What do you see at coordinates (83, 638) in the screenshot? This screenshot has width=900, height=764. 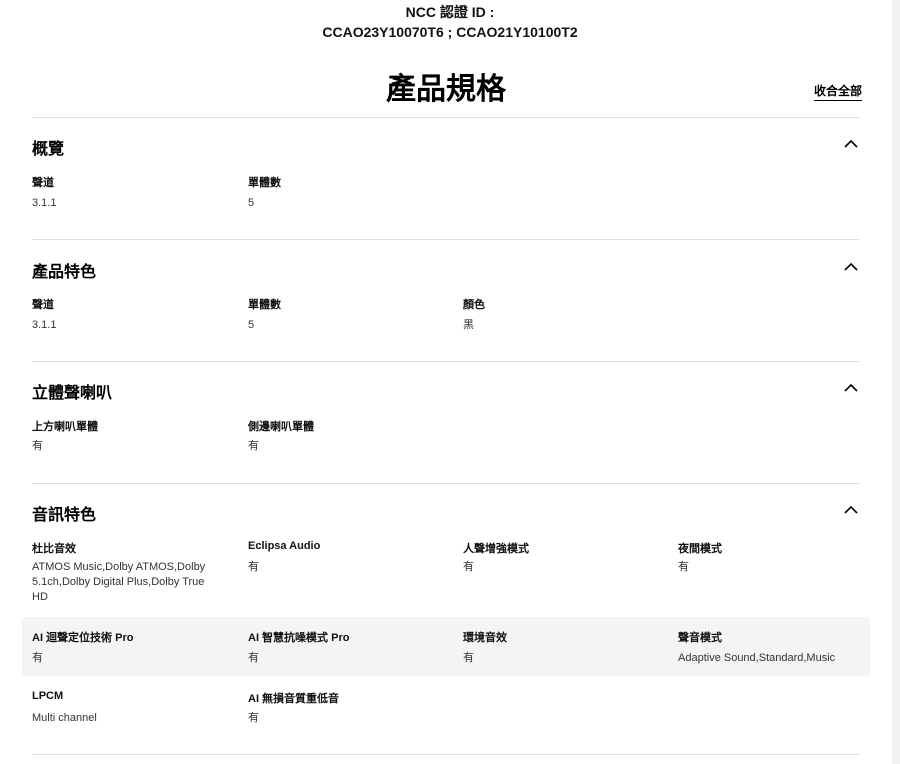 I see `spec-label: AI 迴聲定位技術 Pro` at bounding box center [83, 638].